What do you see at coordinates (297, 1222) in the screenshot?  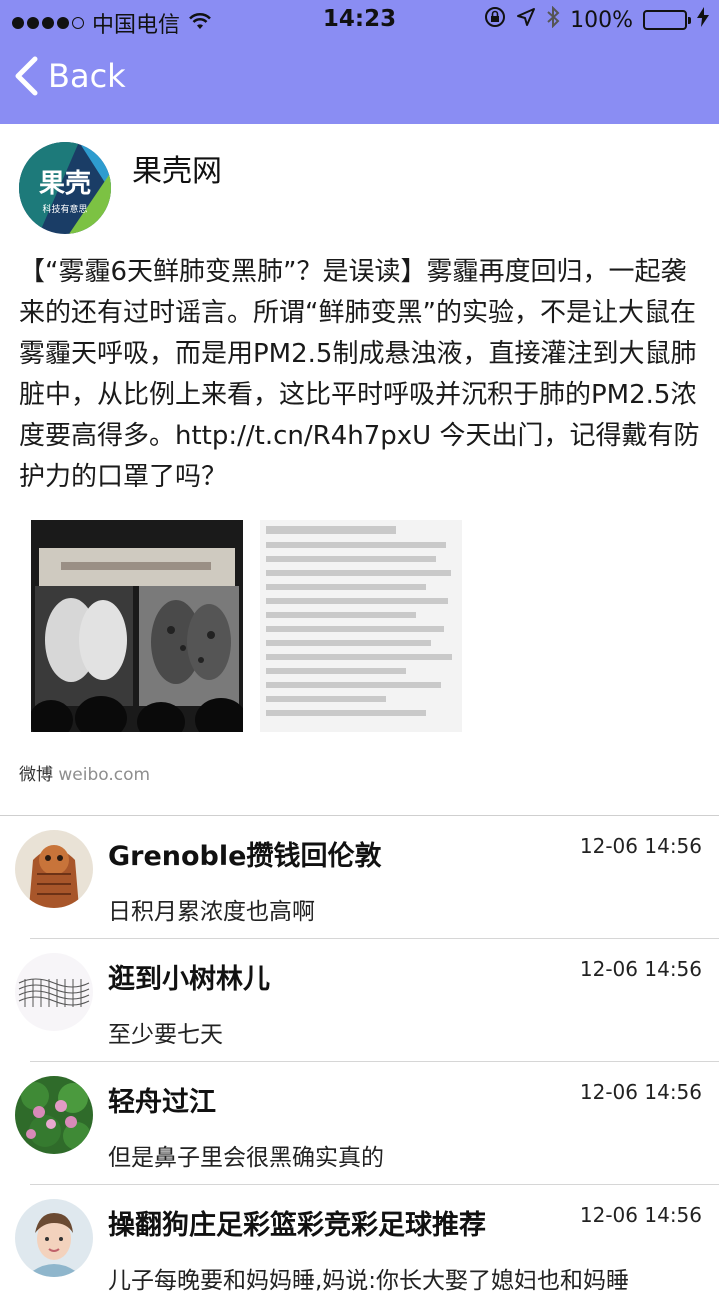 I see `commenter-name: 操翻狗庄足彩篮彩竞彩足球推荐` at bounding box center [297, 1222].